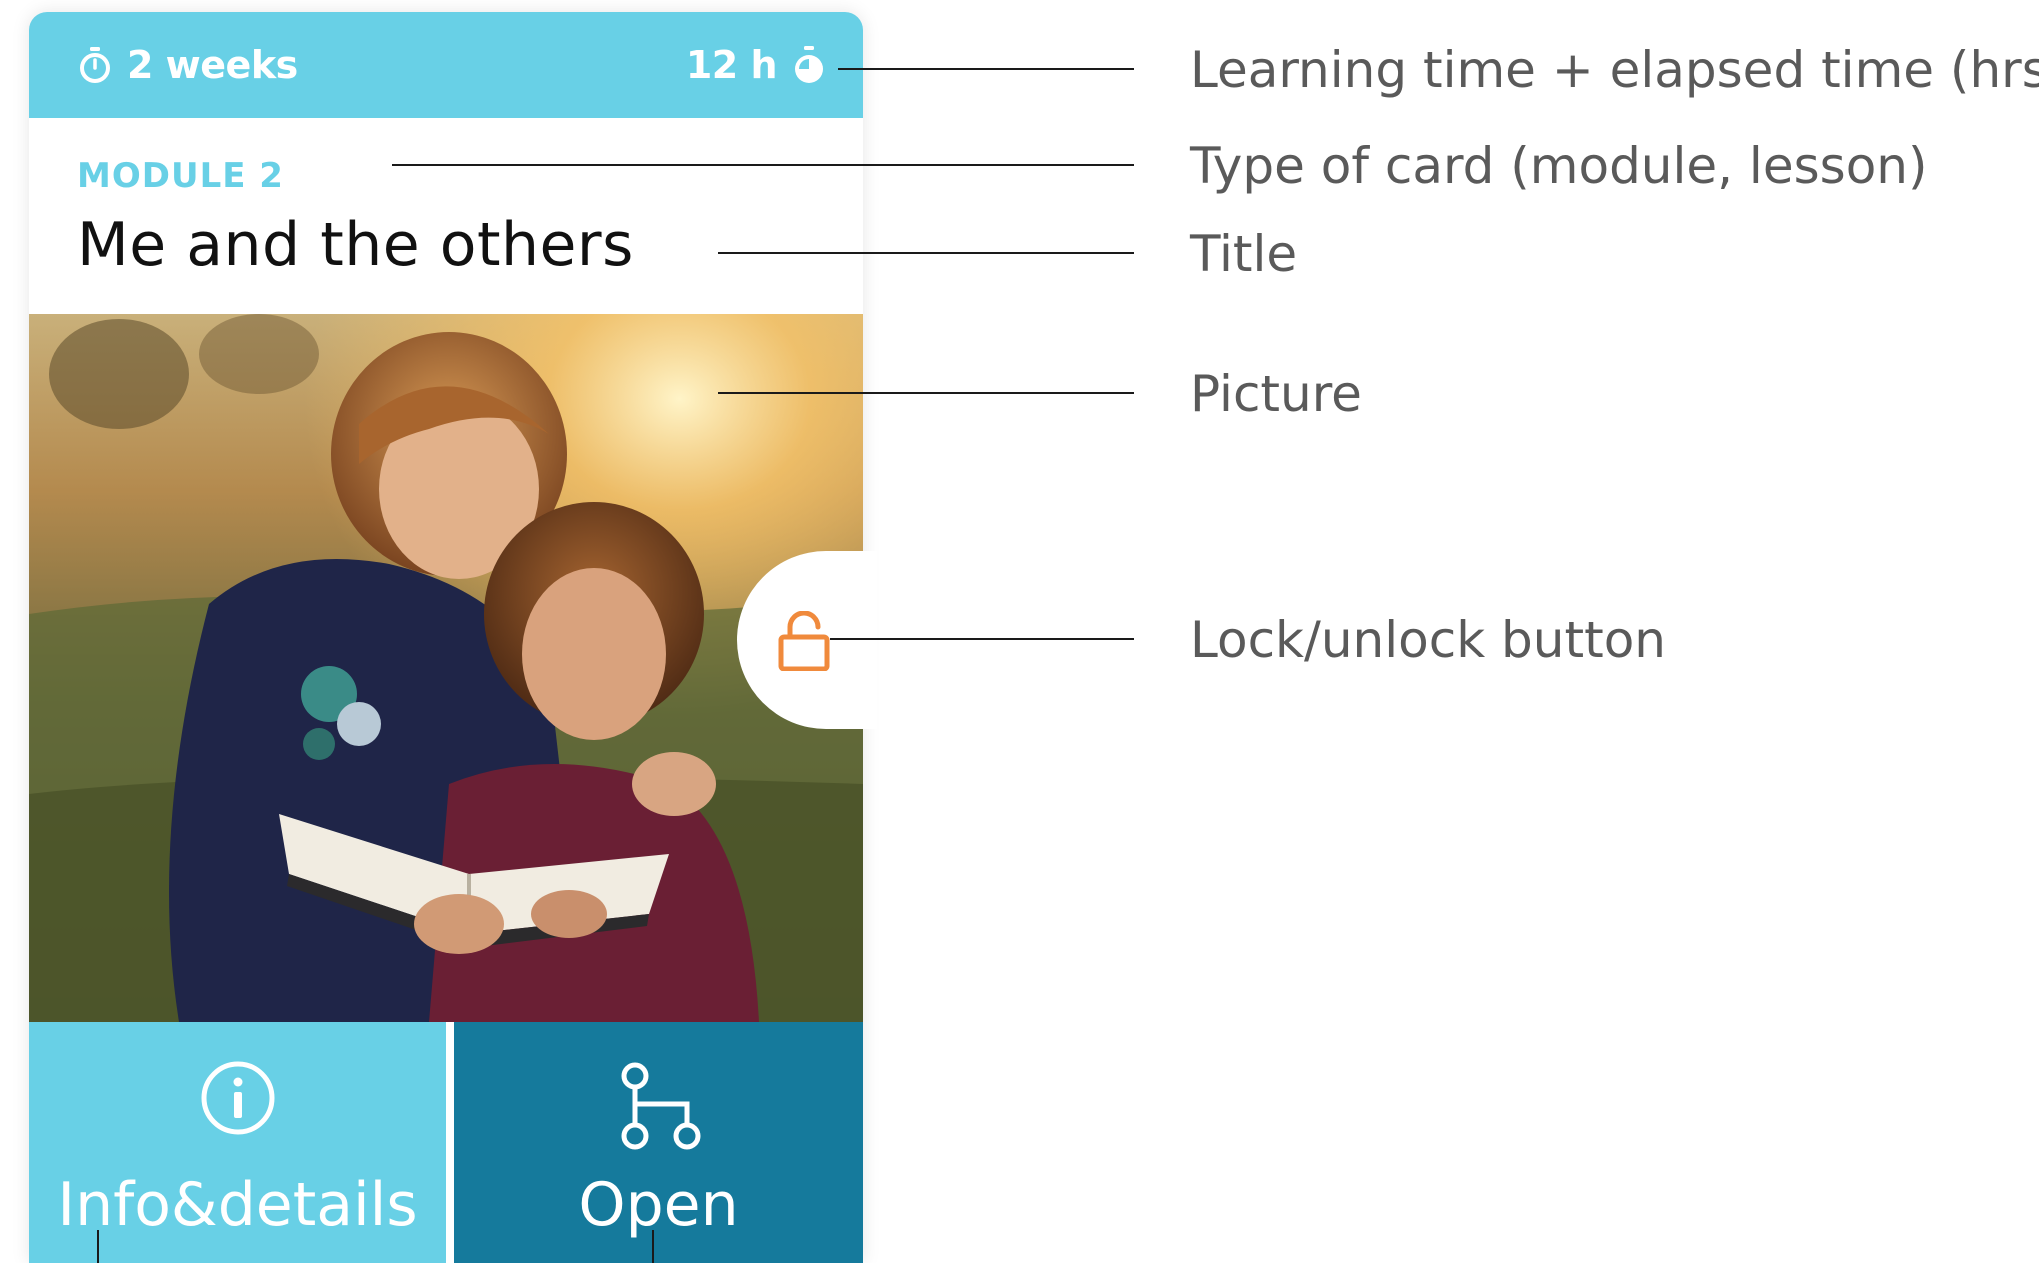 This screenshot has height=1263, width=2039. I want to click on elapsed-time: 12 h, so click(756, 65).